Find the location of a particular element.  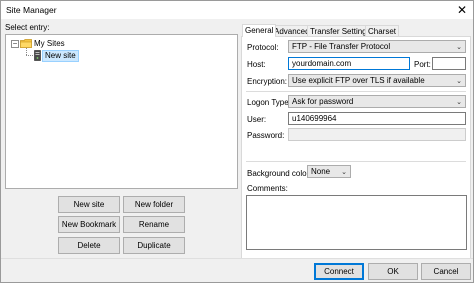

host-input: yourdomain.com is located at coordinates (349, 63).